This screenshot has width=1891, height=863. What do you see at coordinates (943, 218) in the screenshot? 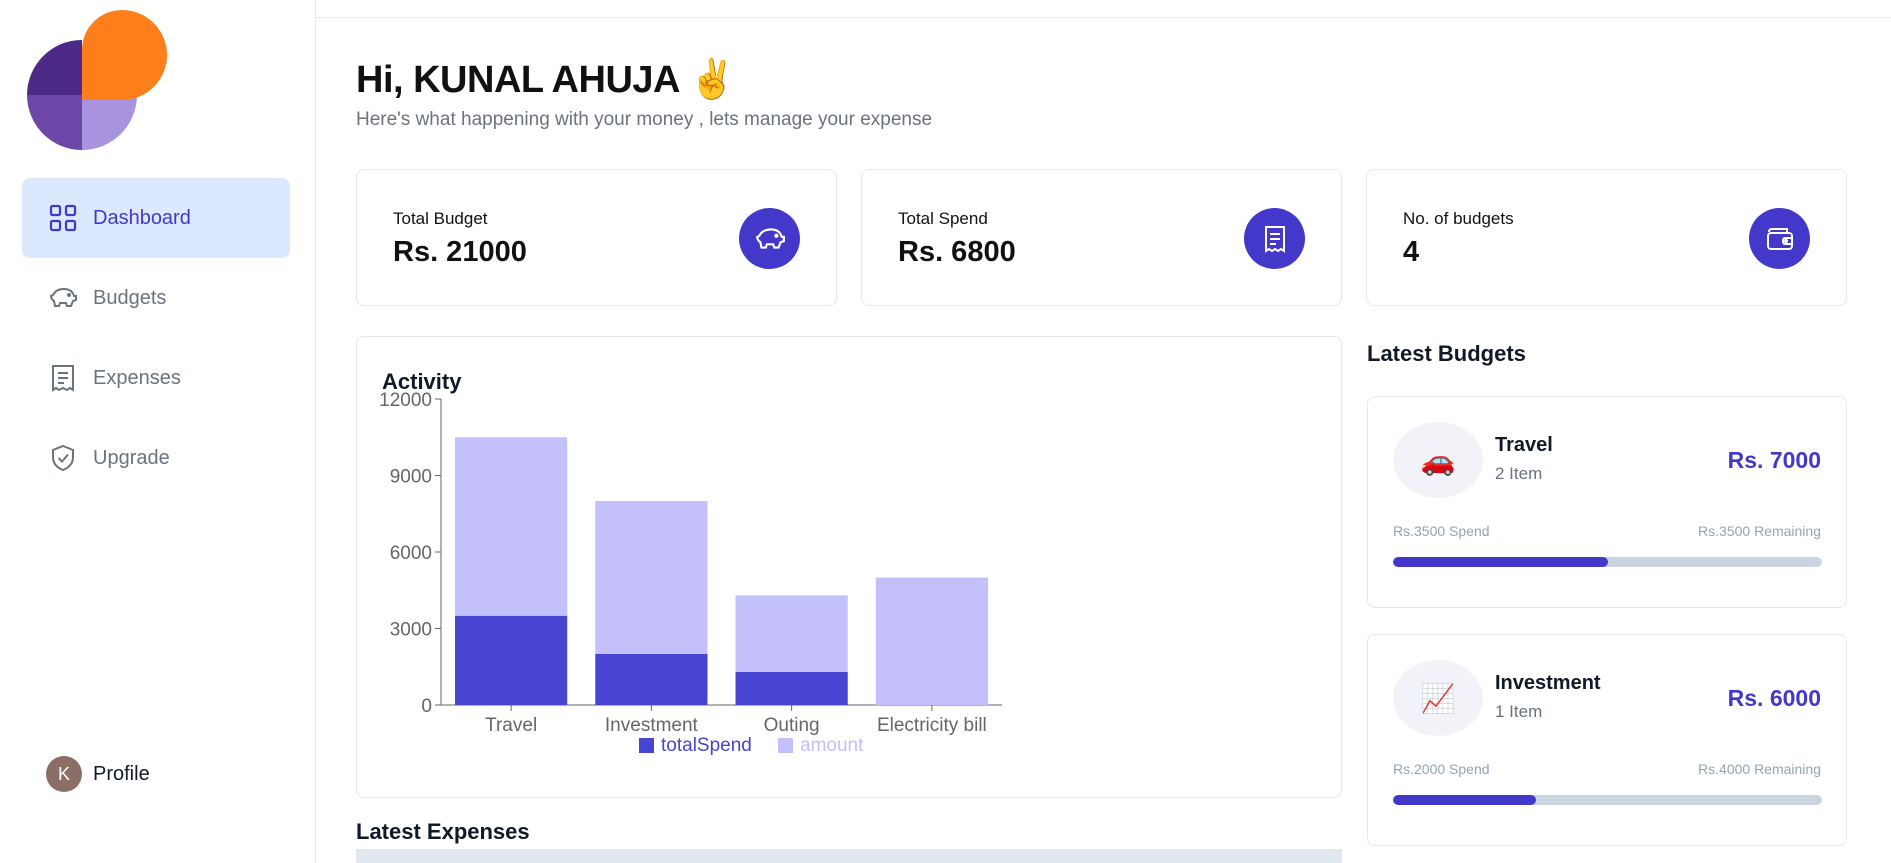
I see `stat-label: Total Spend` at bounding box center [943, 218].